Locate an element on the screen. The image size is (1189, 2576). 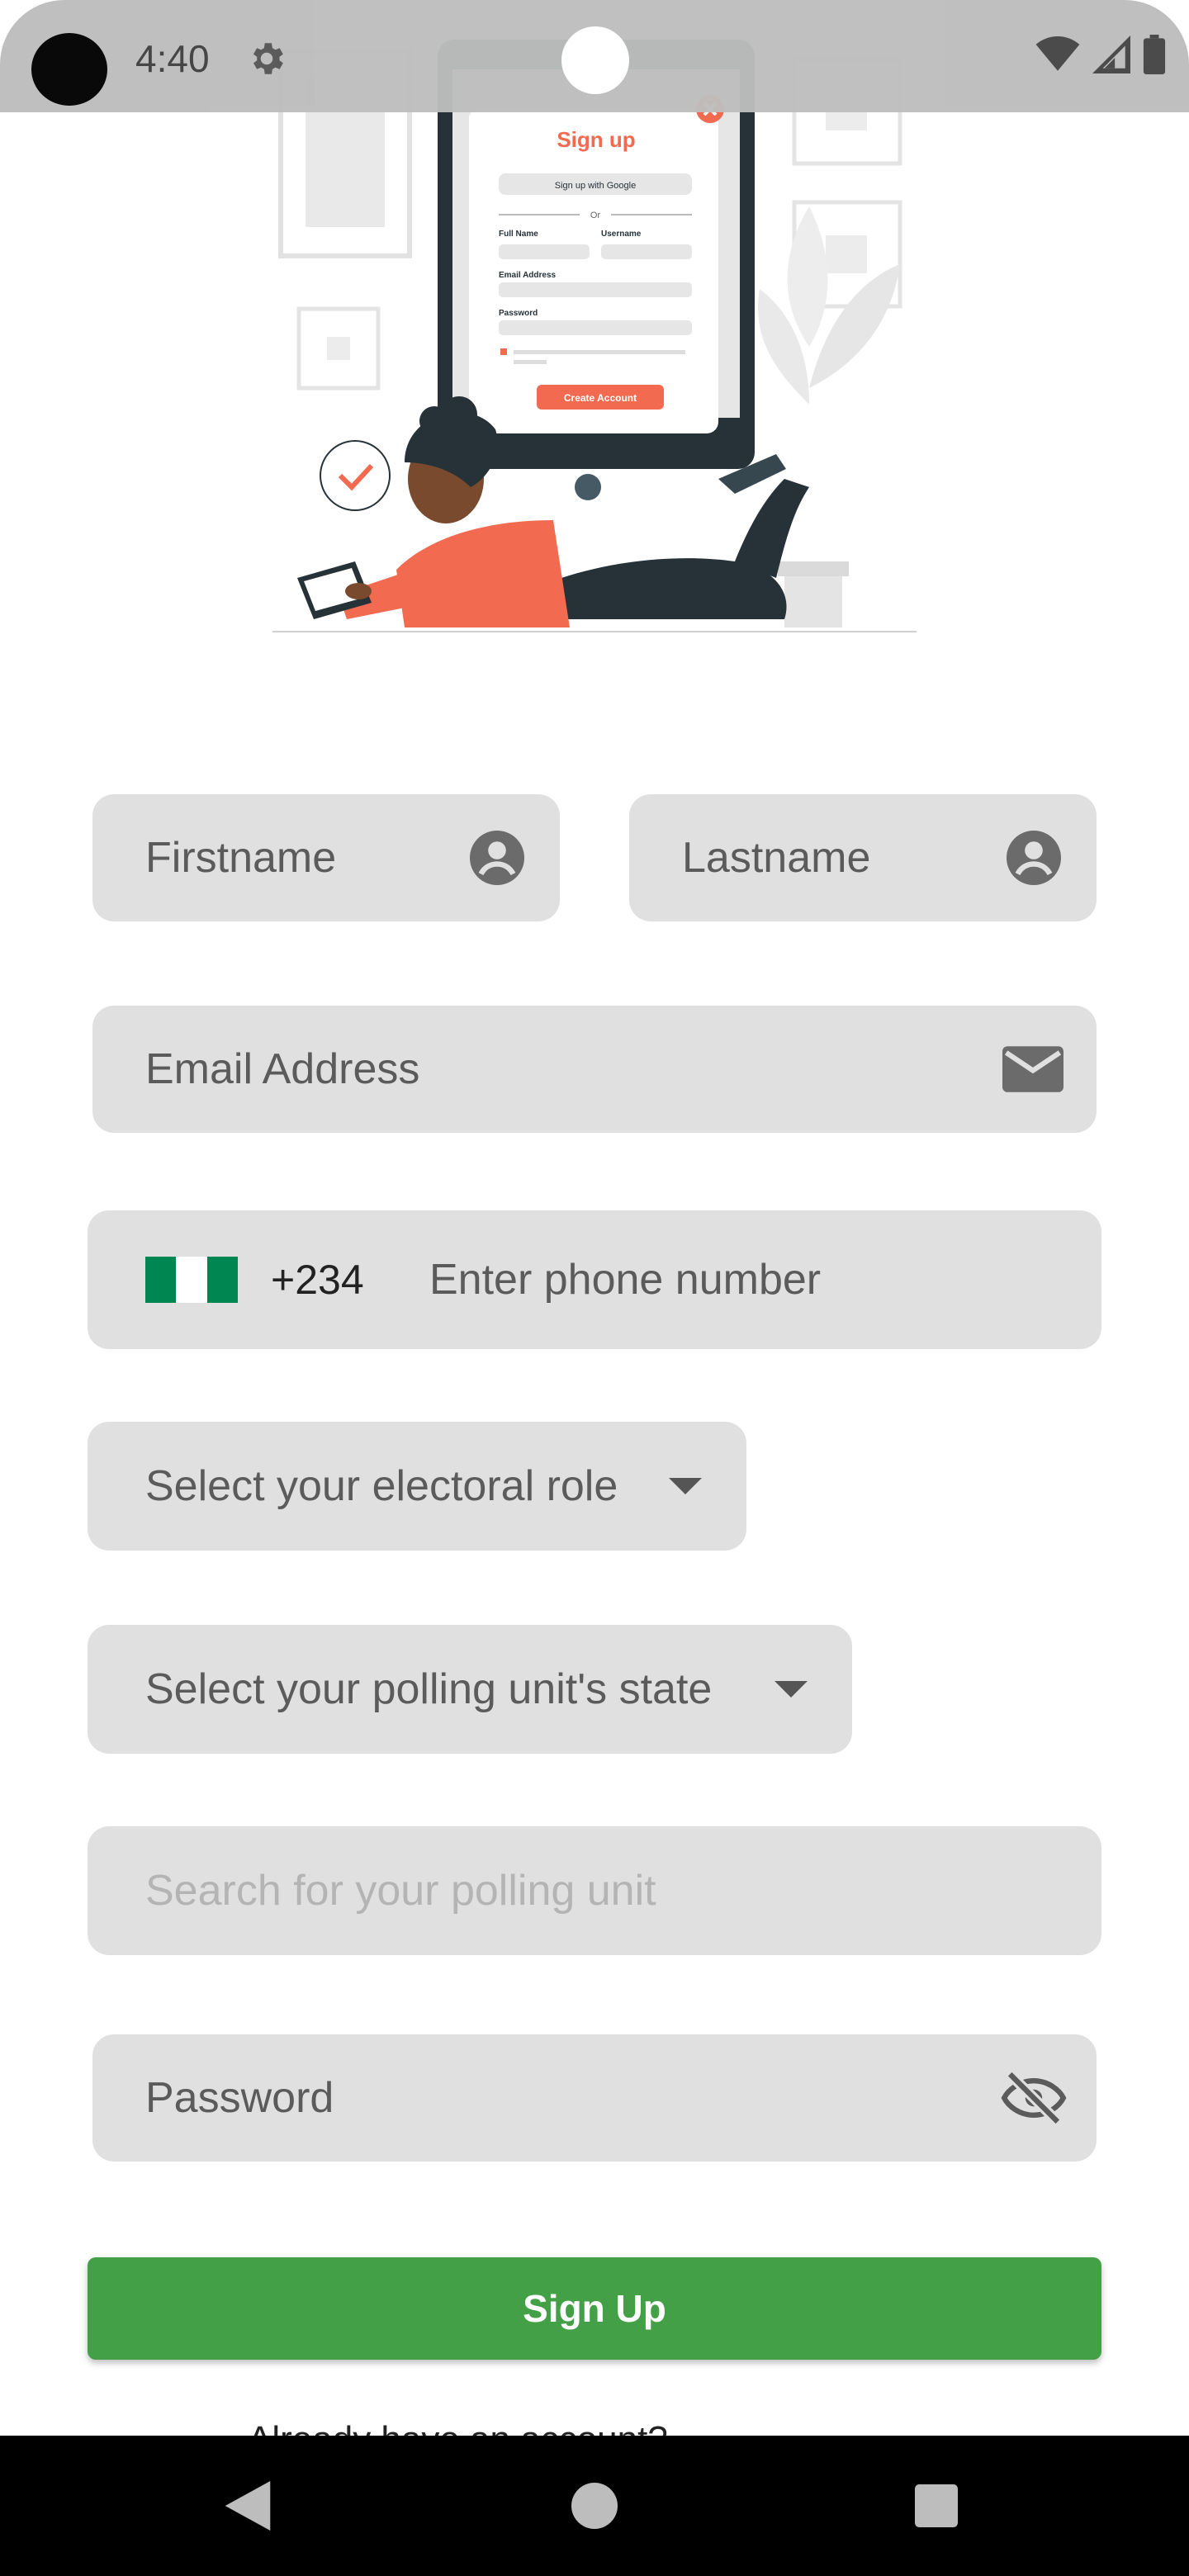
navigation-bar is located at coordinates (594, 2506).